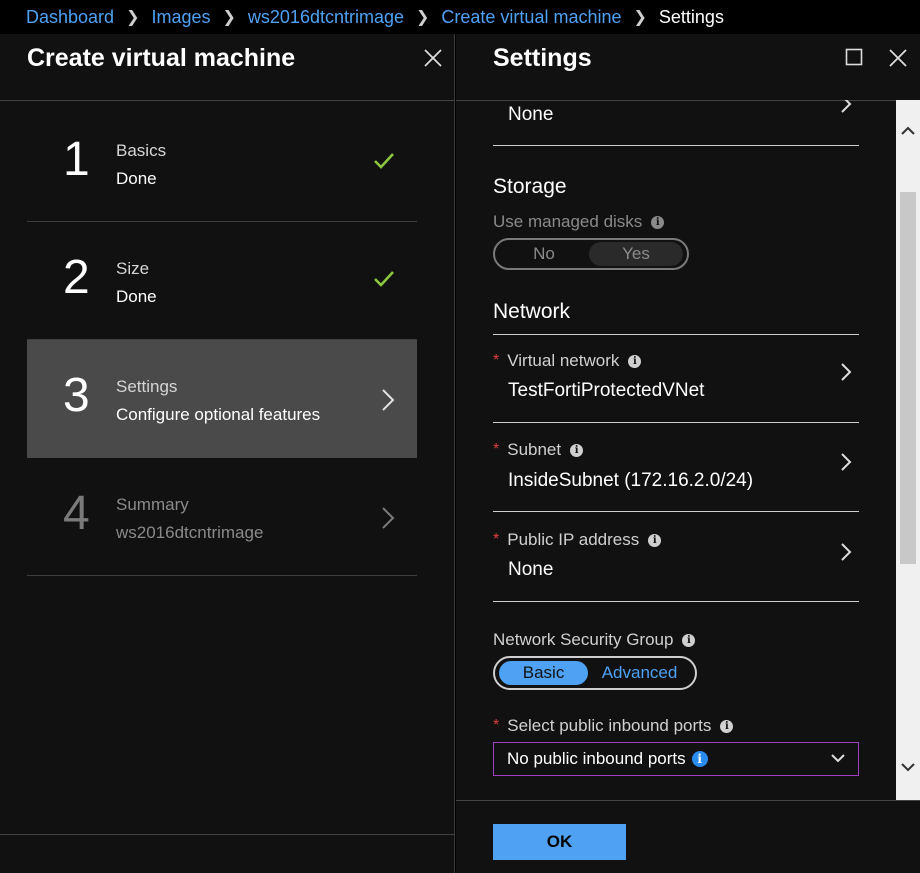 The width and height of the screenshot is (920, 873). Describe the element at coordinates (630, 481) in the screenshot. I see `subnet-value: InsideSubnet (172.16.2.0/24)` at that location.